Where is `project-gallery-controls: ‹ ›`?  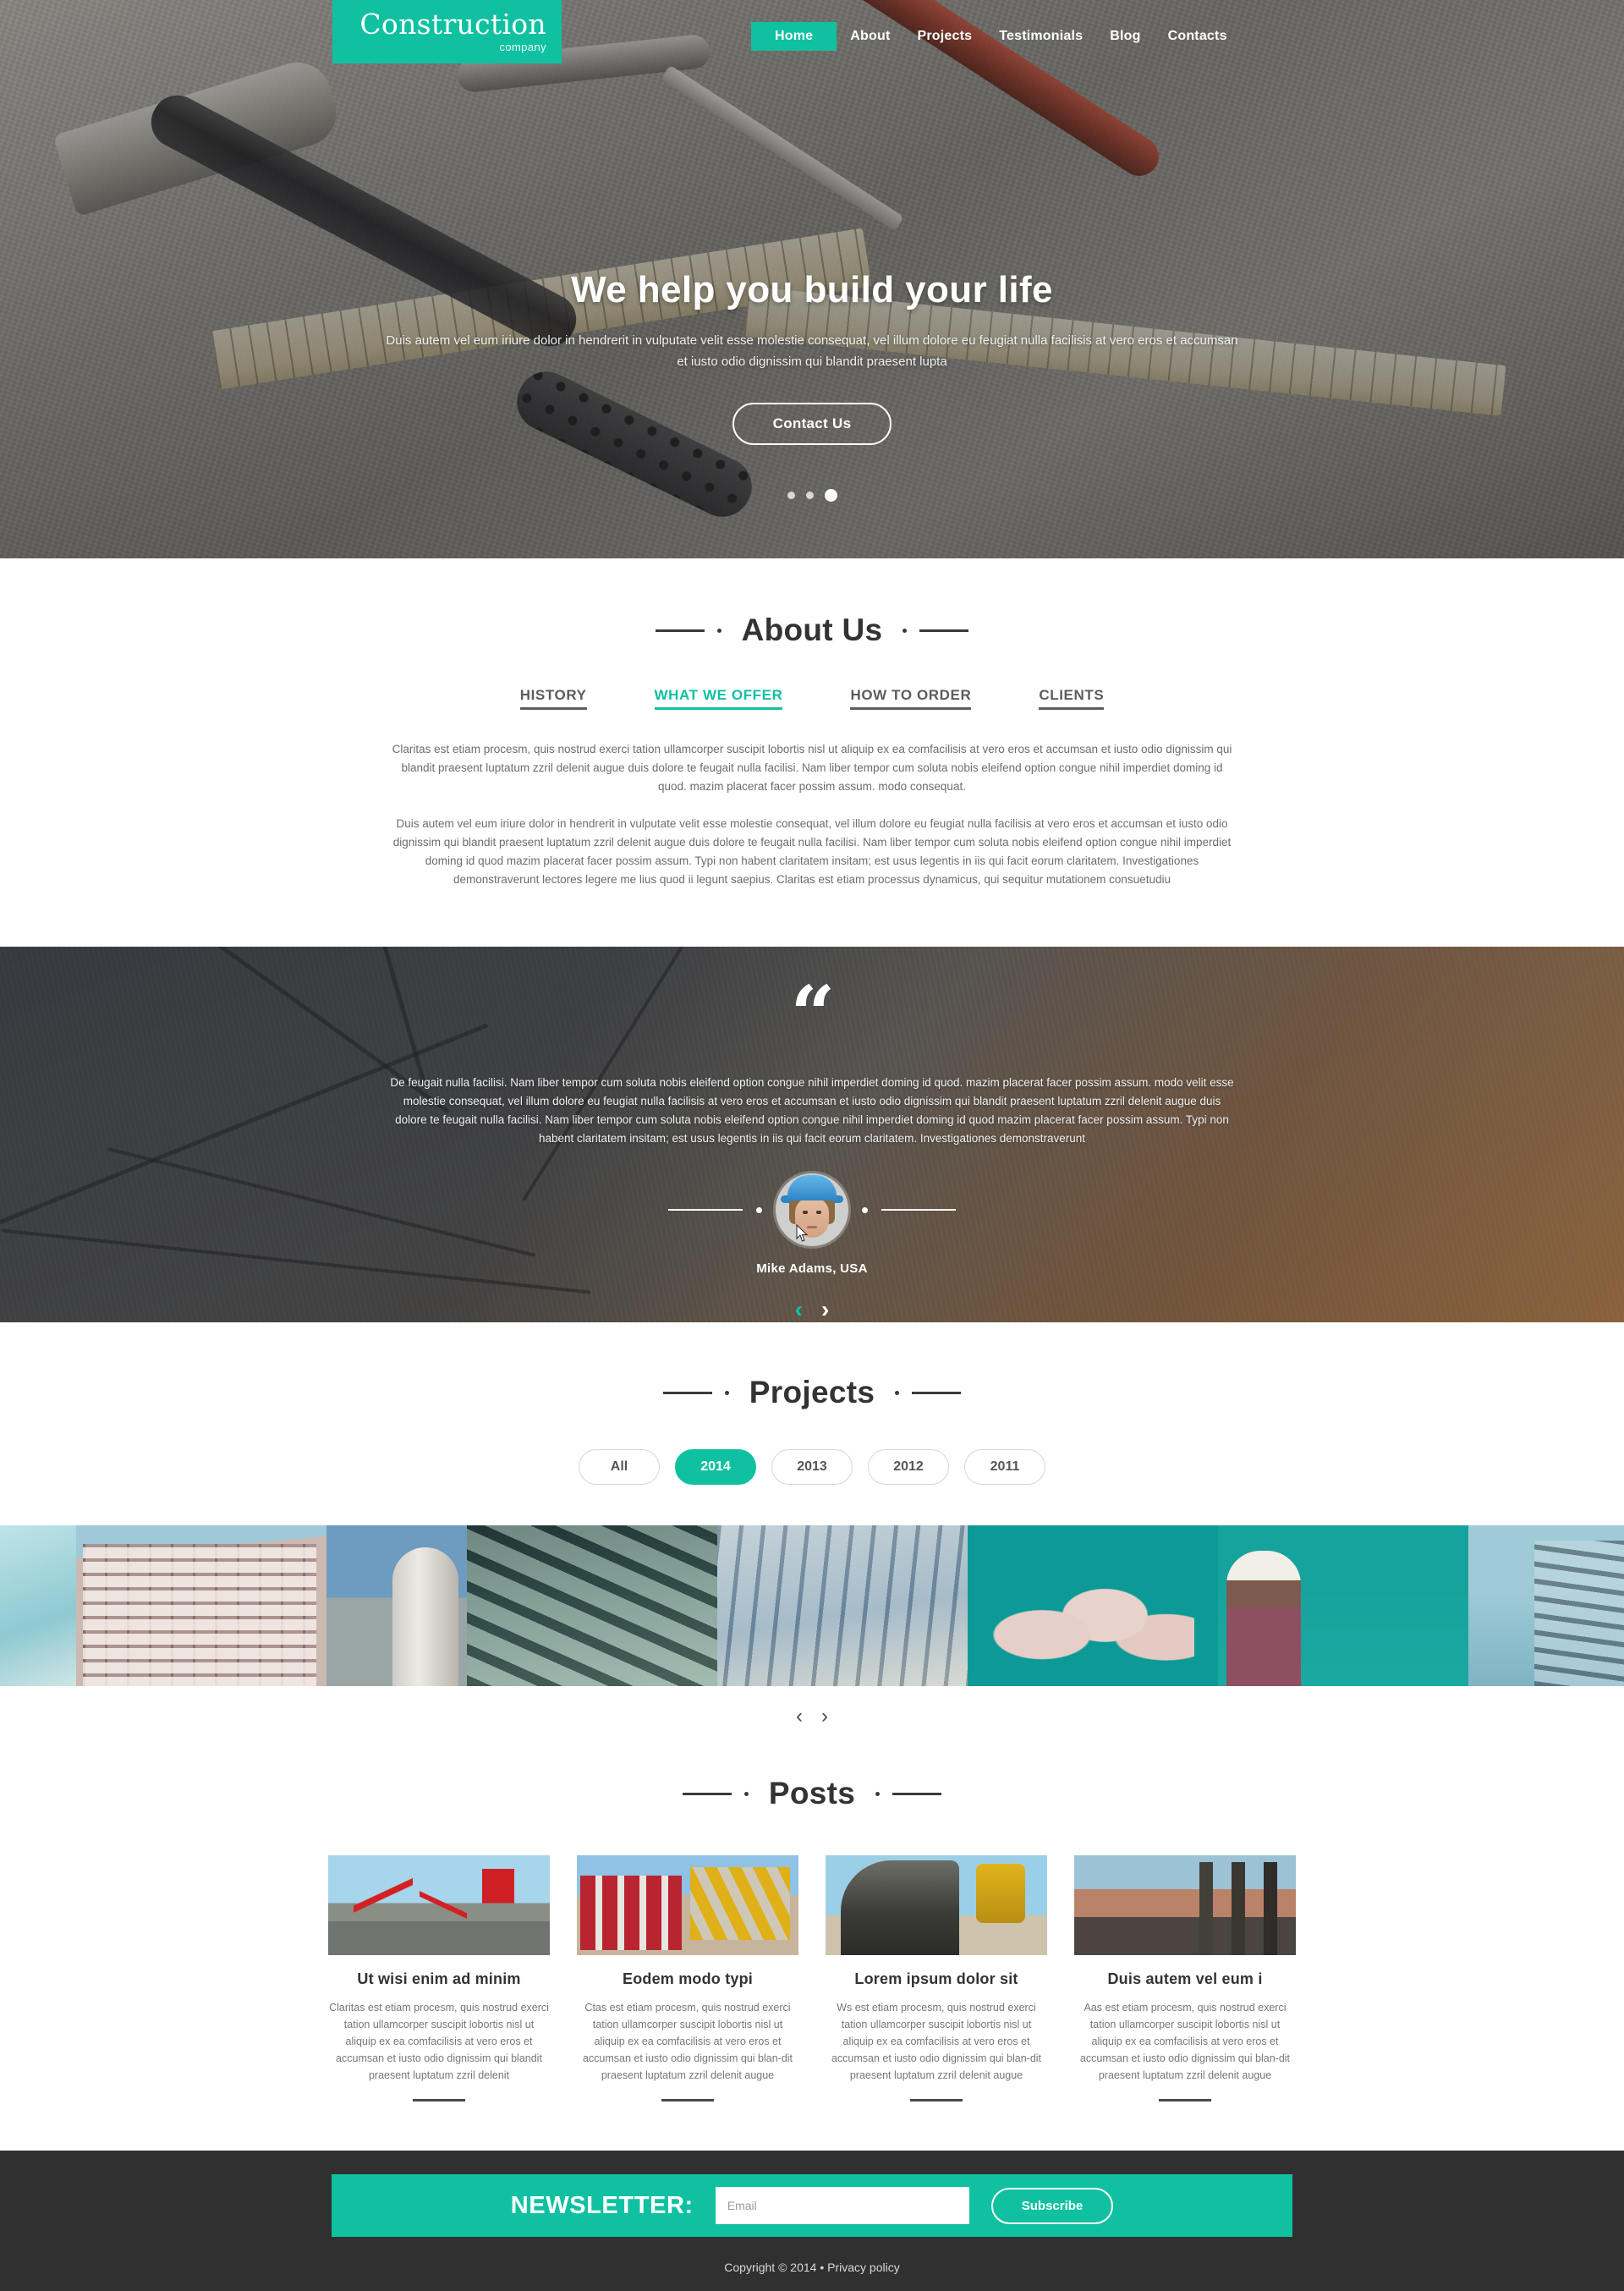 project-gallery-controls: ‹ › is located at coordinates (812, 1716).